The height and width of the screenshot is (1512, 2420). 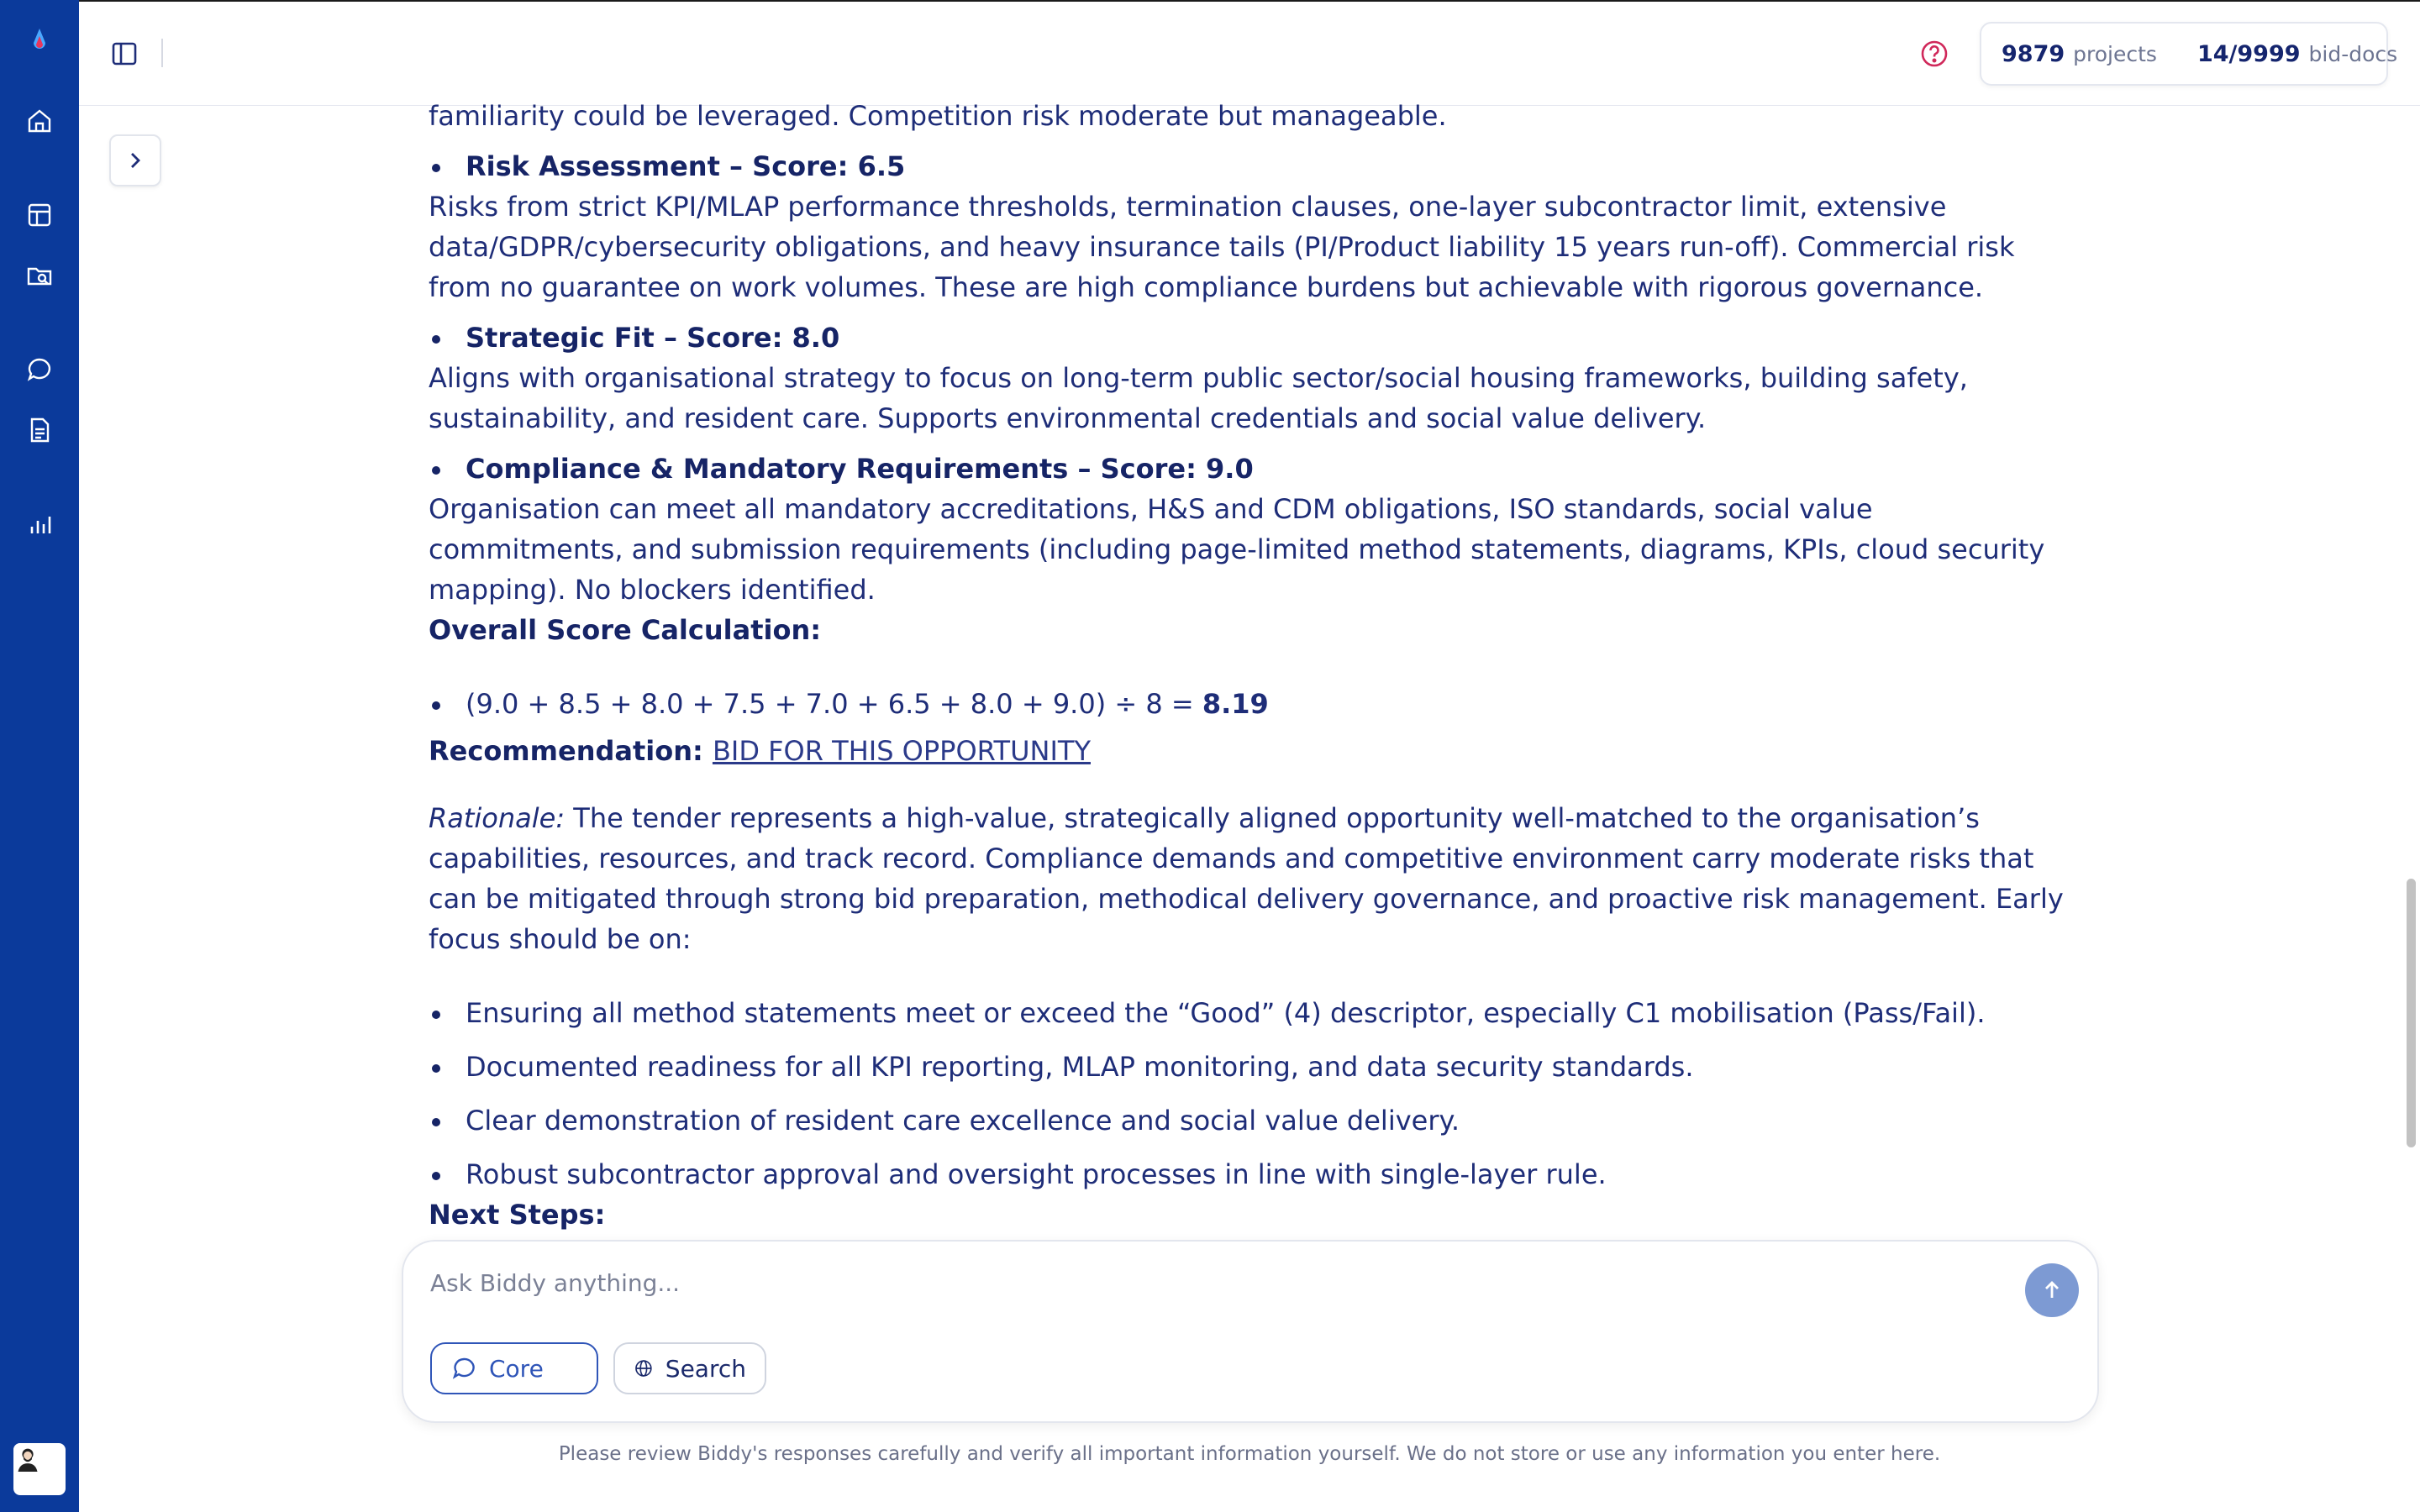 What do you see at coordinates (1934, 54) in the screenshot?
I see `help-icon` at bounding box center [1934, 54].